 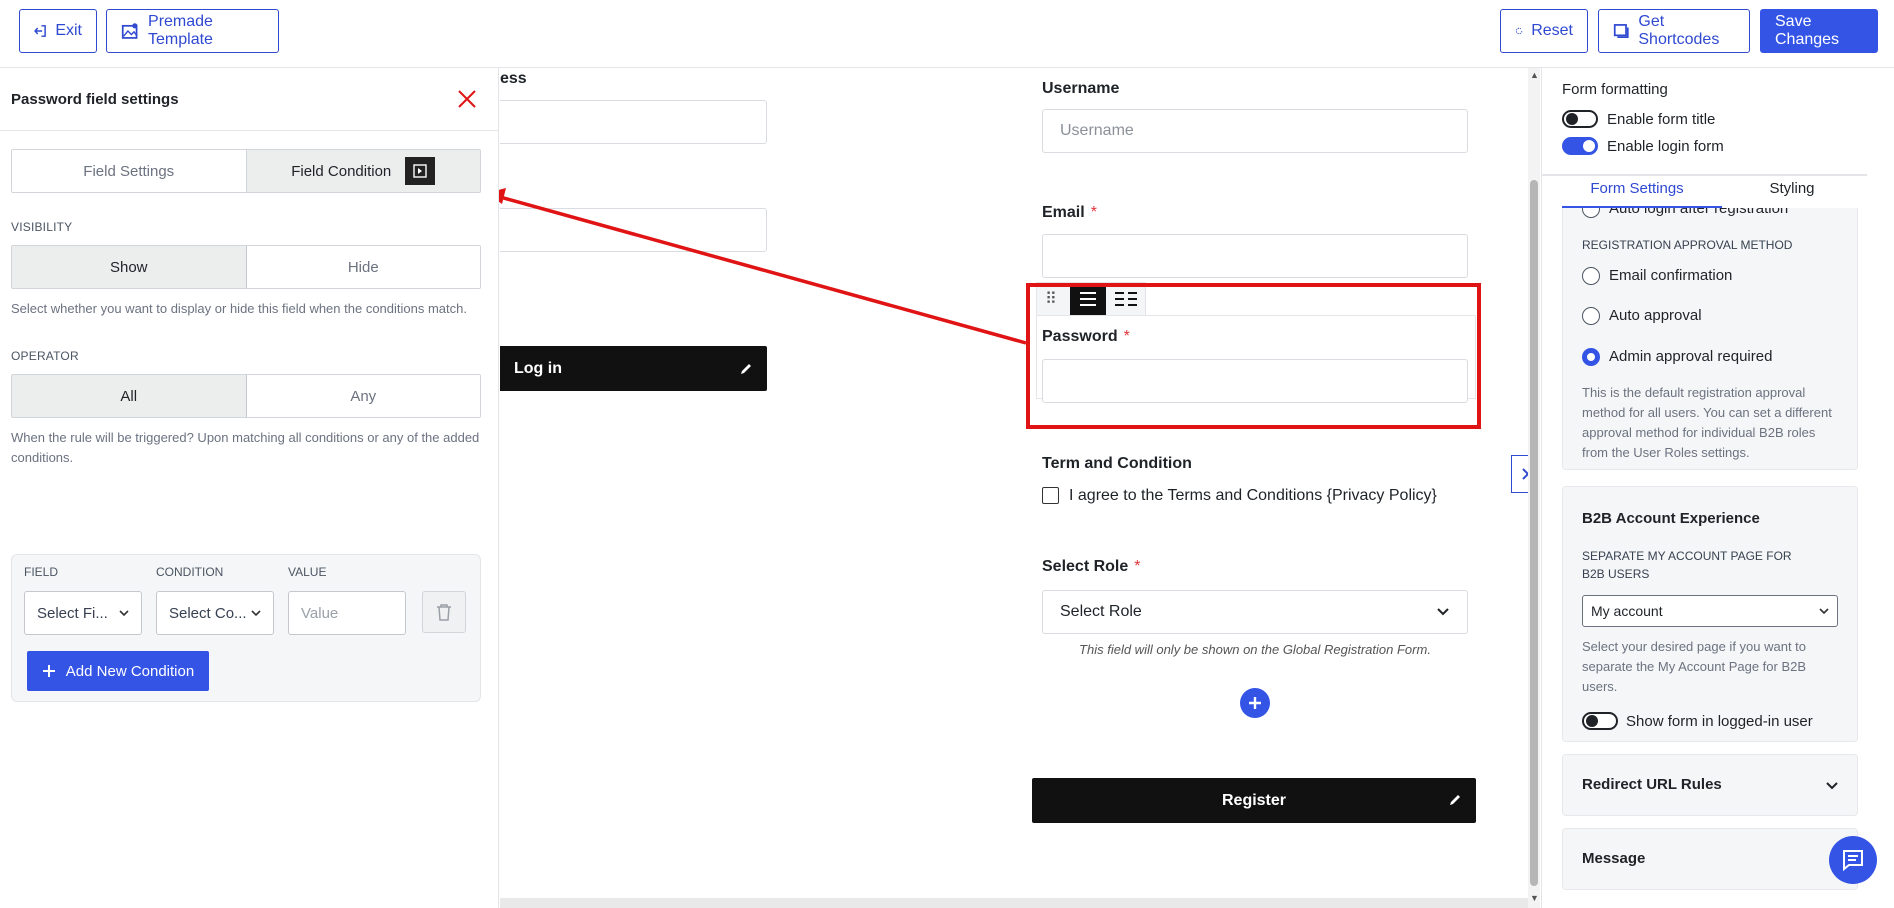 I want to click on value-column-header: VALUE, so click(x=307, y=572).